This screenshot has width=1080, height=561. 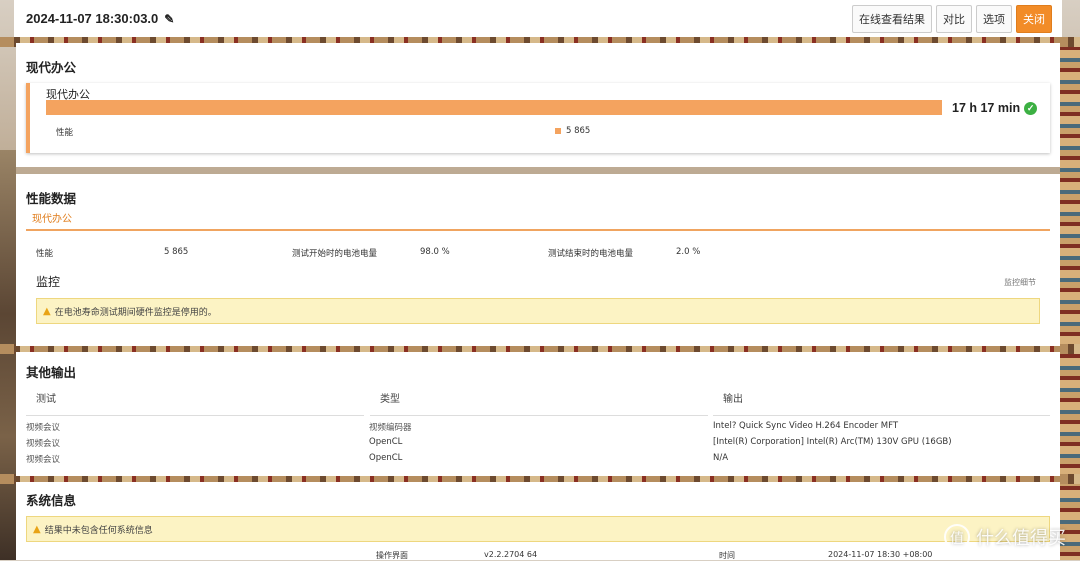 I want to click on other-output-heading: 其他输出, so click(x=51, y=372).